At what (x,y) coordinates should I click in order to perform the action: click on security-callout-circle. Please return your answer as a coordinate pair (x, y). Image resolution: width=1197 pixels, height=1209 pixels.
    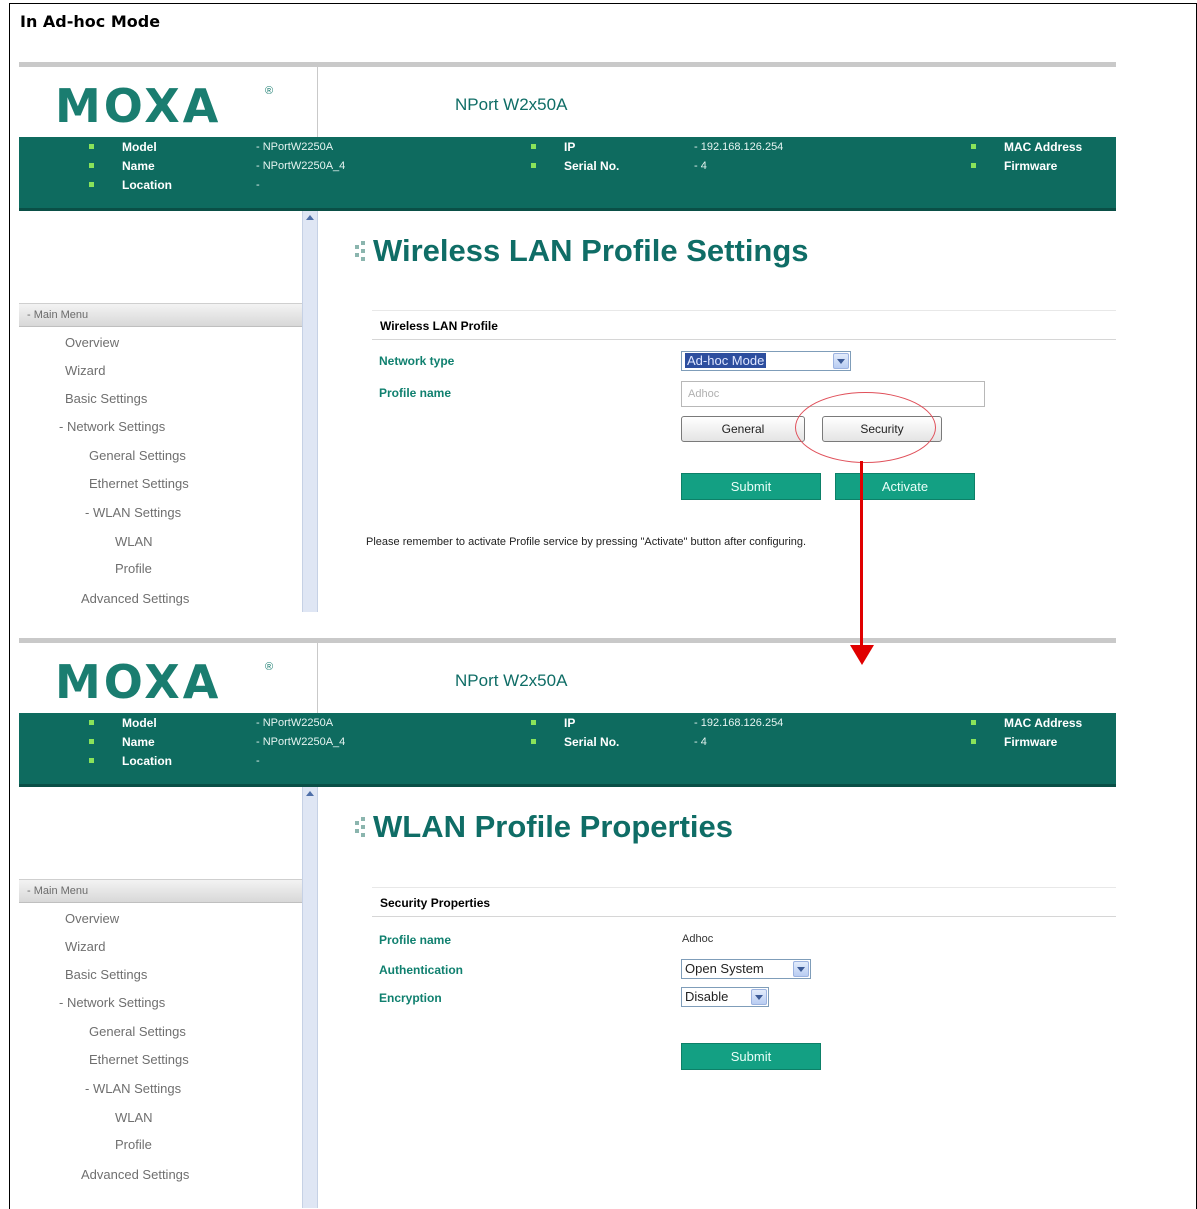
    Looking at the image, I should click on (865, 427).